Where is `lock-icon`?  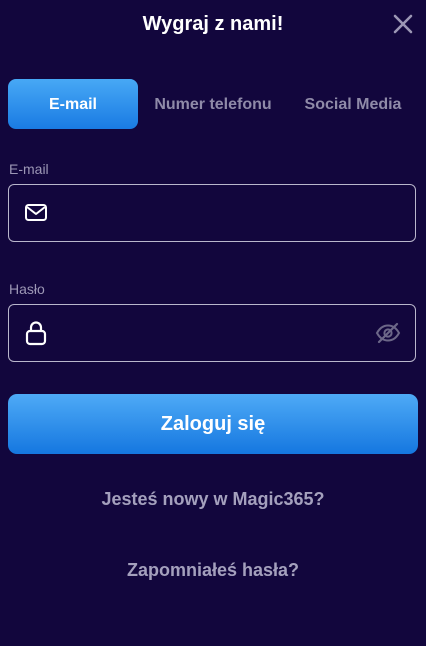
lock-icon is located at coordinates (36, 333).